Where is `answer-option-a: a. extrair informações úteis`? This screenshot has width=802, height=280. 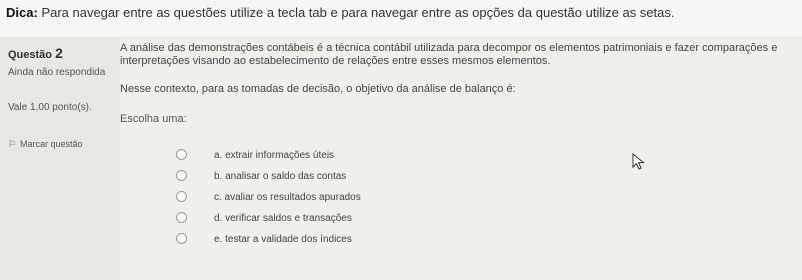
answer-option-a: a. extrair informações úteis is located at coordinates (376, 157).